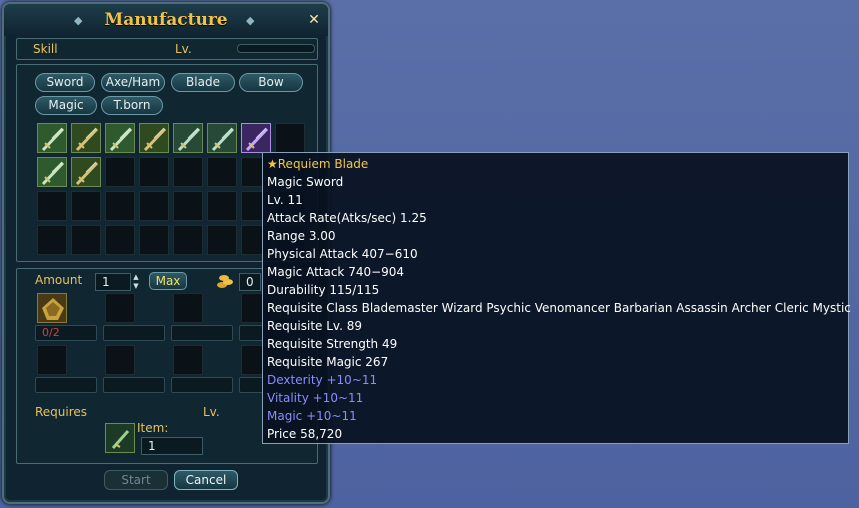 The image size is (859, 508). Describe the element at coordinates (206, 480) in the screenshot. I see `cancel-button: Cancel` at that location.